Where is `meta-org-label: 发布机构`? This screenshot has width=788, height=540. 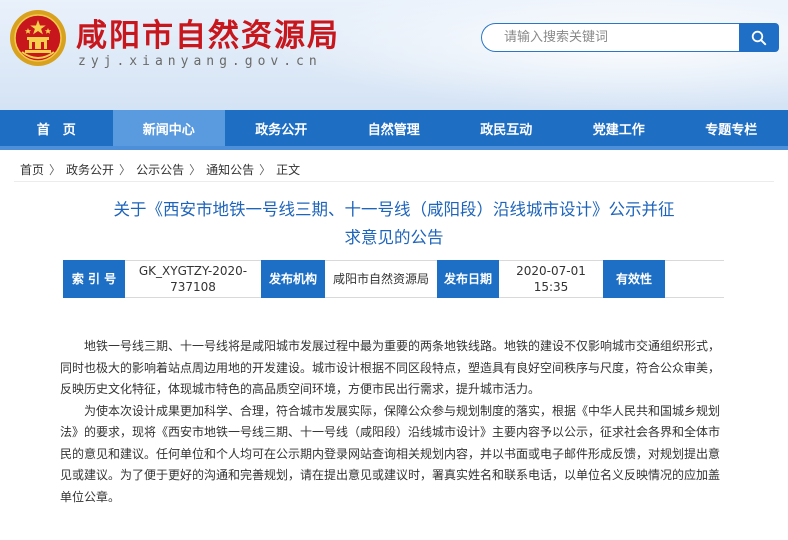
meta-org-label: 发布机构 is located at coordinates (293, 279).